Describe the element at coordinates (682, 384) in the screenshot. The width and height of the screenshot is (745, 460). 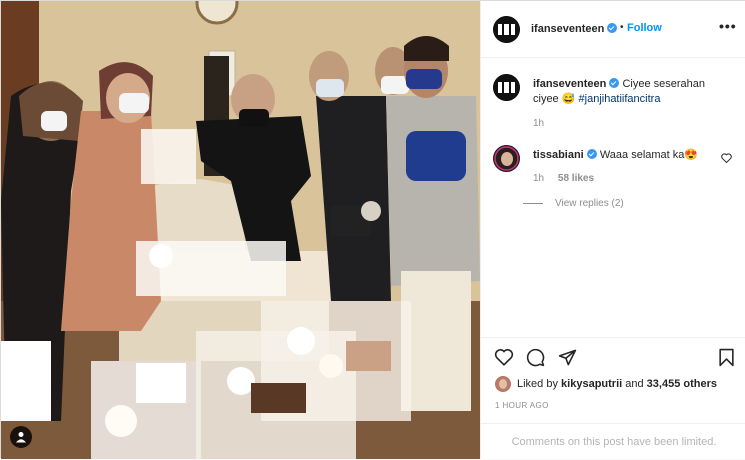
I see `liked-by-others: 33,455 others` at that location.